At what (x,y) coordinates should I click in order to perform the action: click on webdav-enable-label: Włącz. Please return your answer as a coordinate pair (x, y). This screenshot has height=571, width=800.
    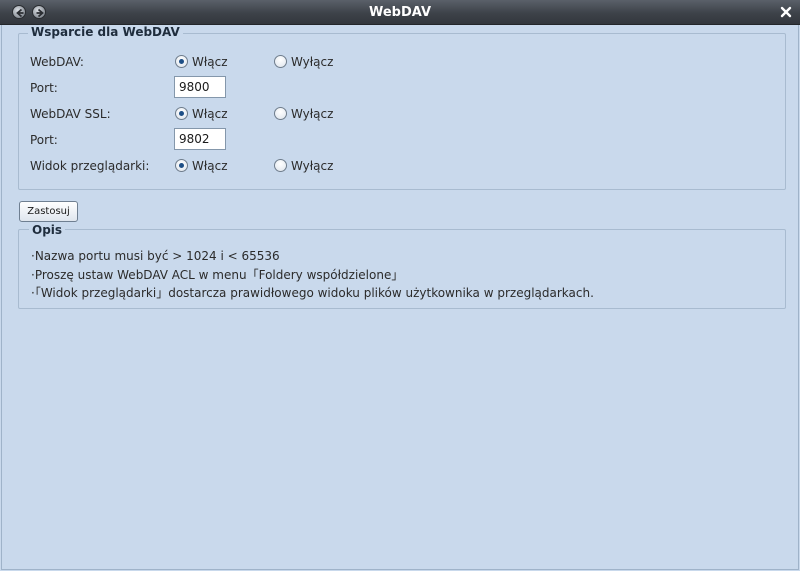
    Looking at the image, I should click on (210, 62).